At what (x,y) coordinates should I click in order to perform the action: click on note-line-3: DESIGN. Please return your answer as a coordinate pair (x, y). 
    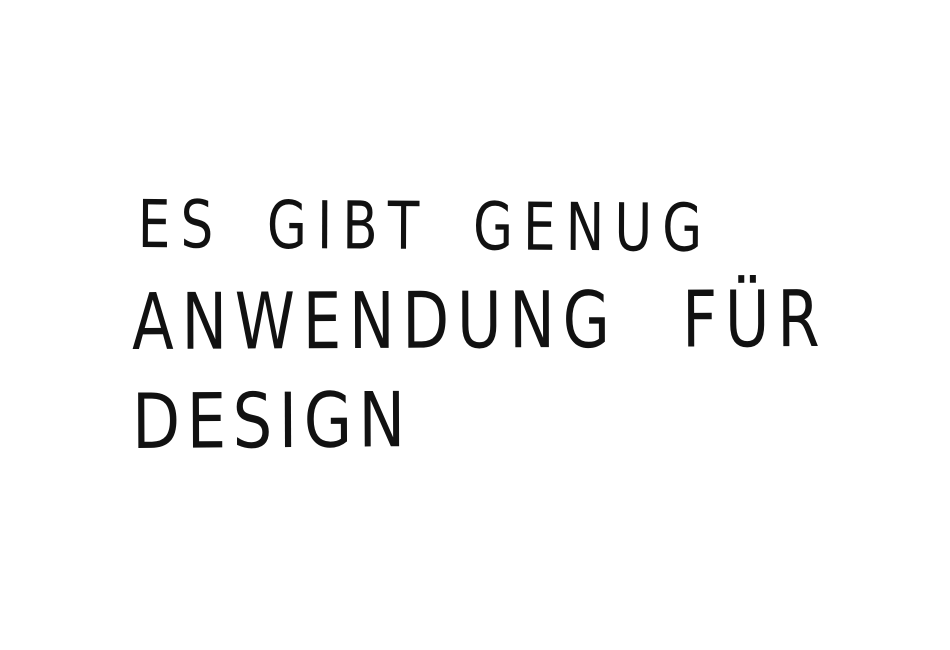
    Looking at the image, I should click on (271, 420).